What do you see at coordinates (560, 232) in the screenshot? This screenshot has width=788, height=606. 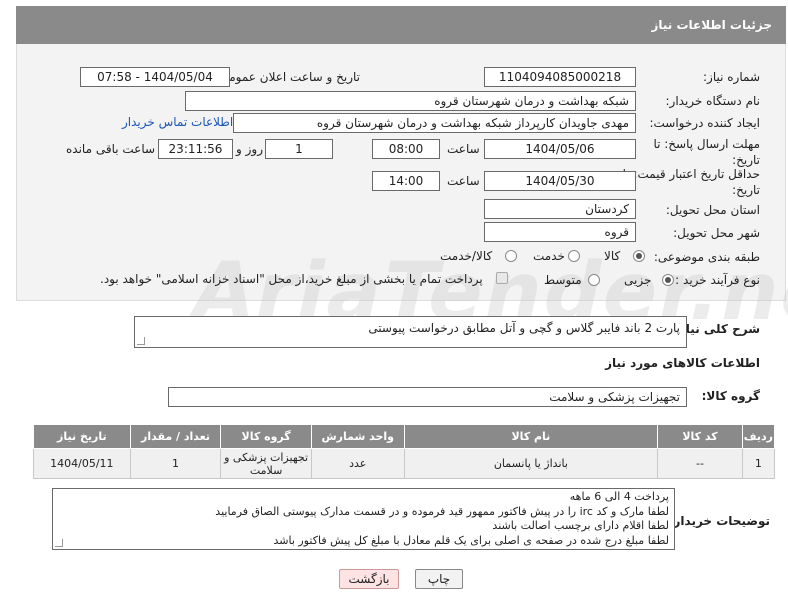 I see `city-field: قروه` at bounding box center [560, 232].